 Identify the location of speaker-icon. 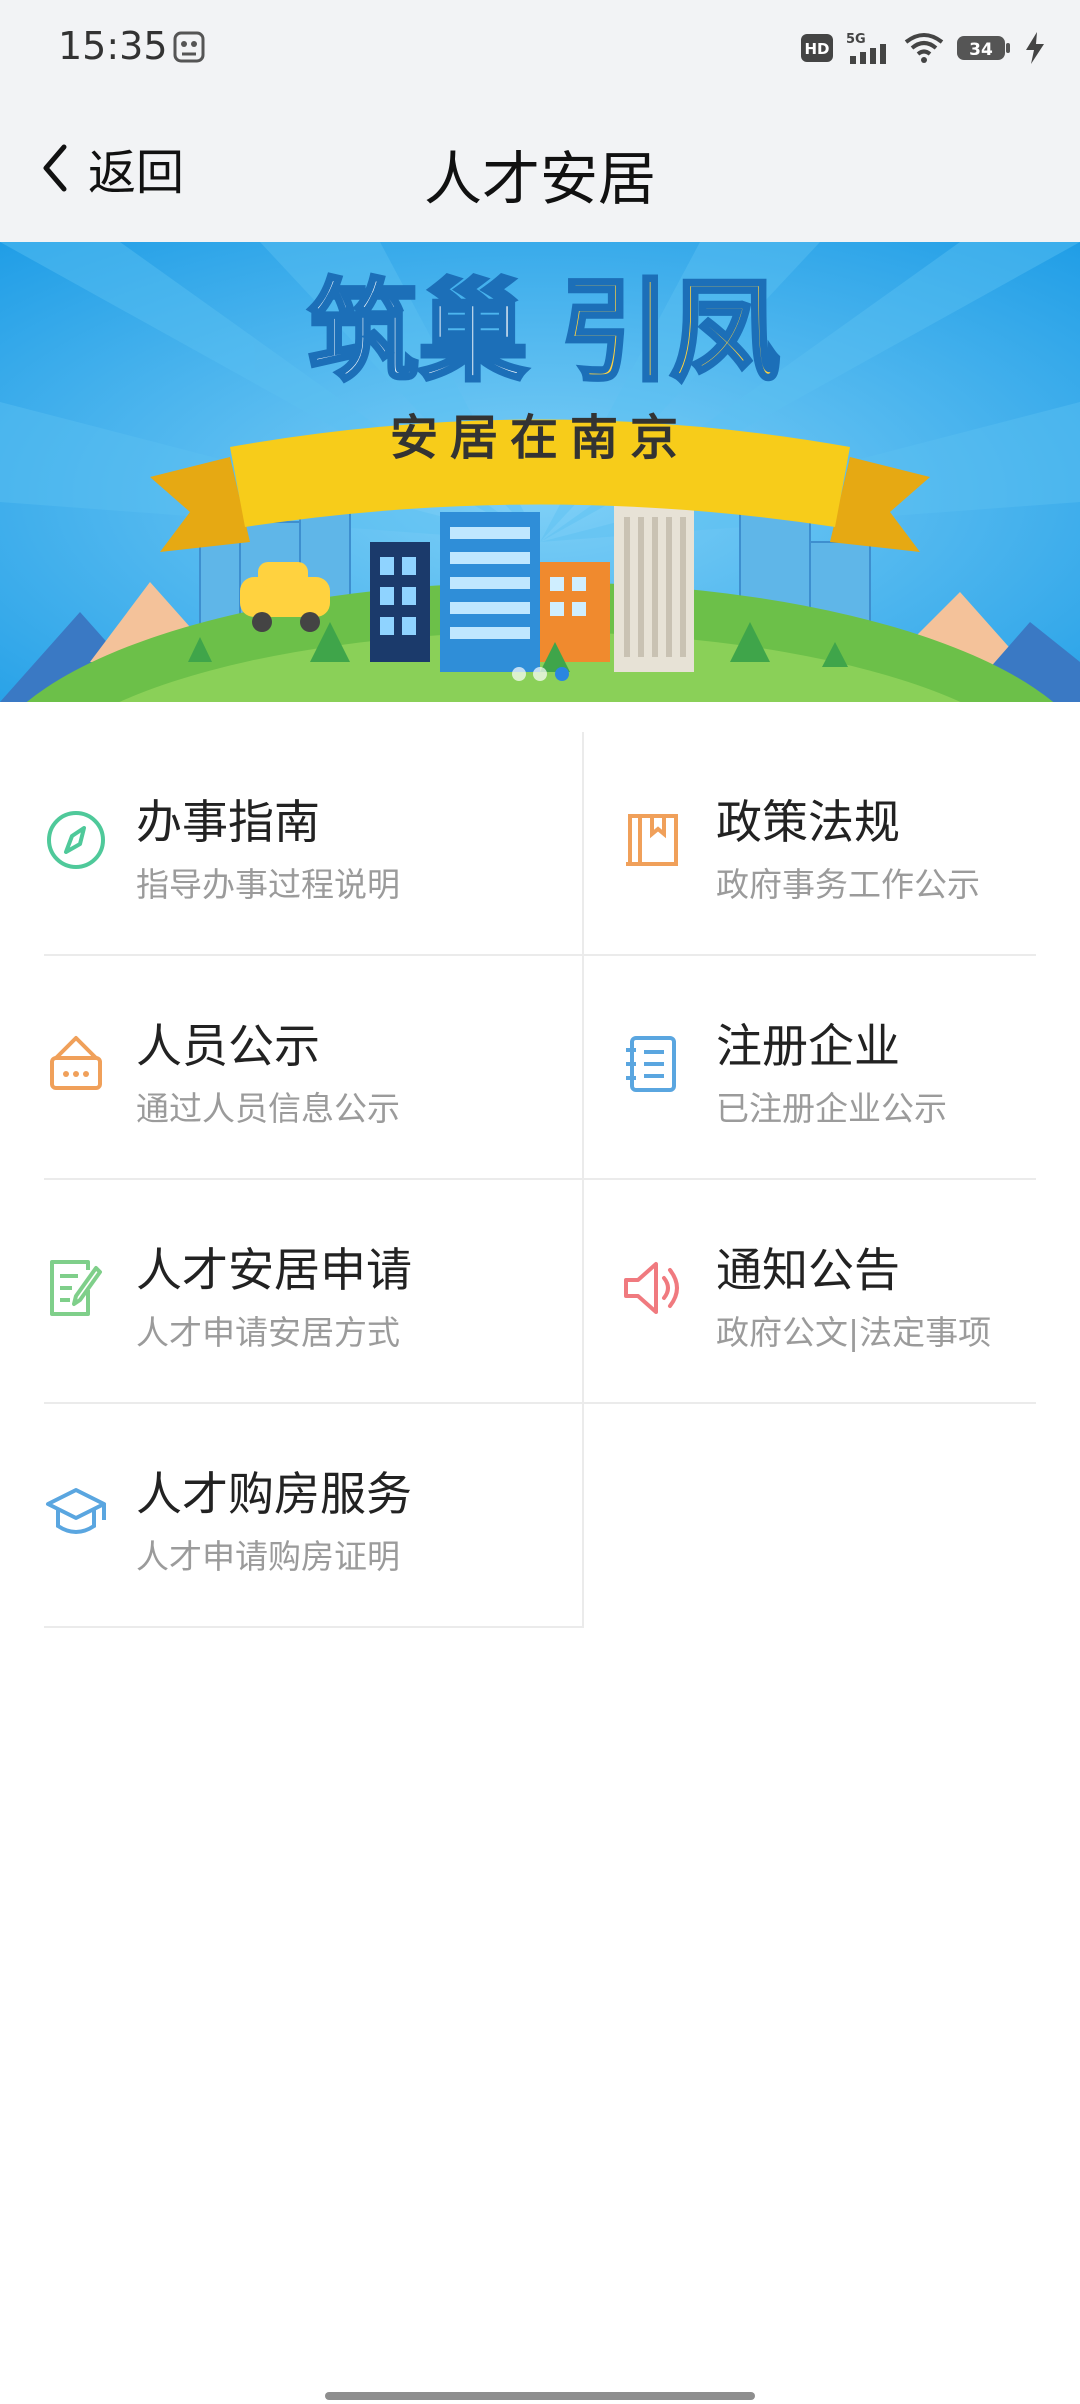
(651, 1288).